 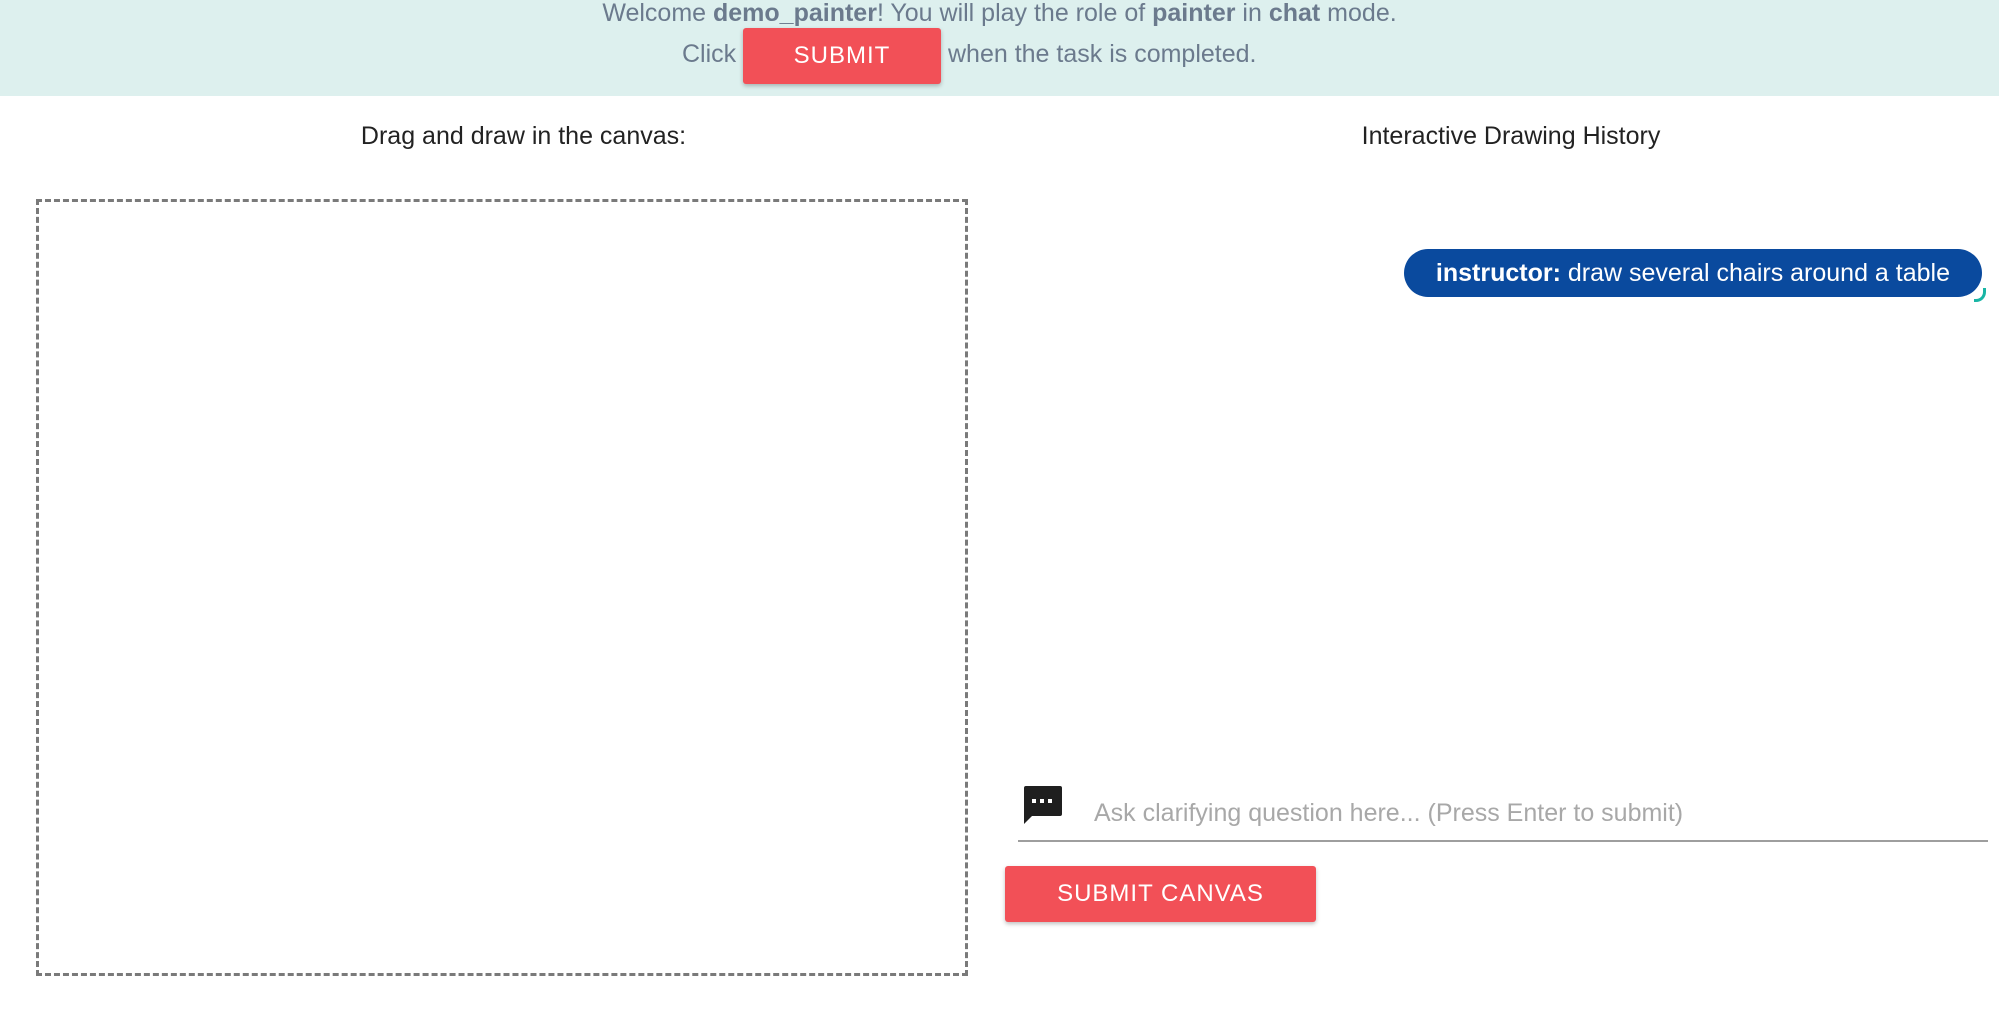 What do you see at coordinates (1014, 13) in the screenshot?
I see `role-prefix: ! You will play the role of` at bounding box center [1014, 13].